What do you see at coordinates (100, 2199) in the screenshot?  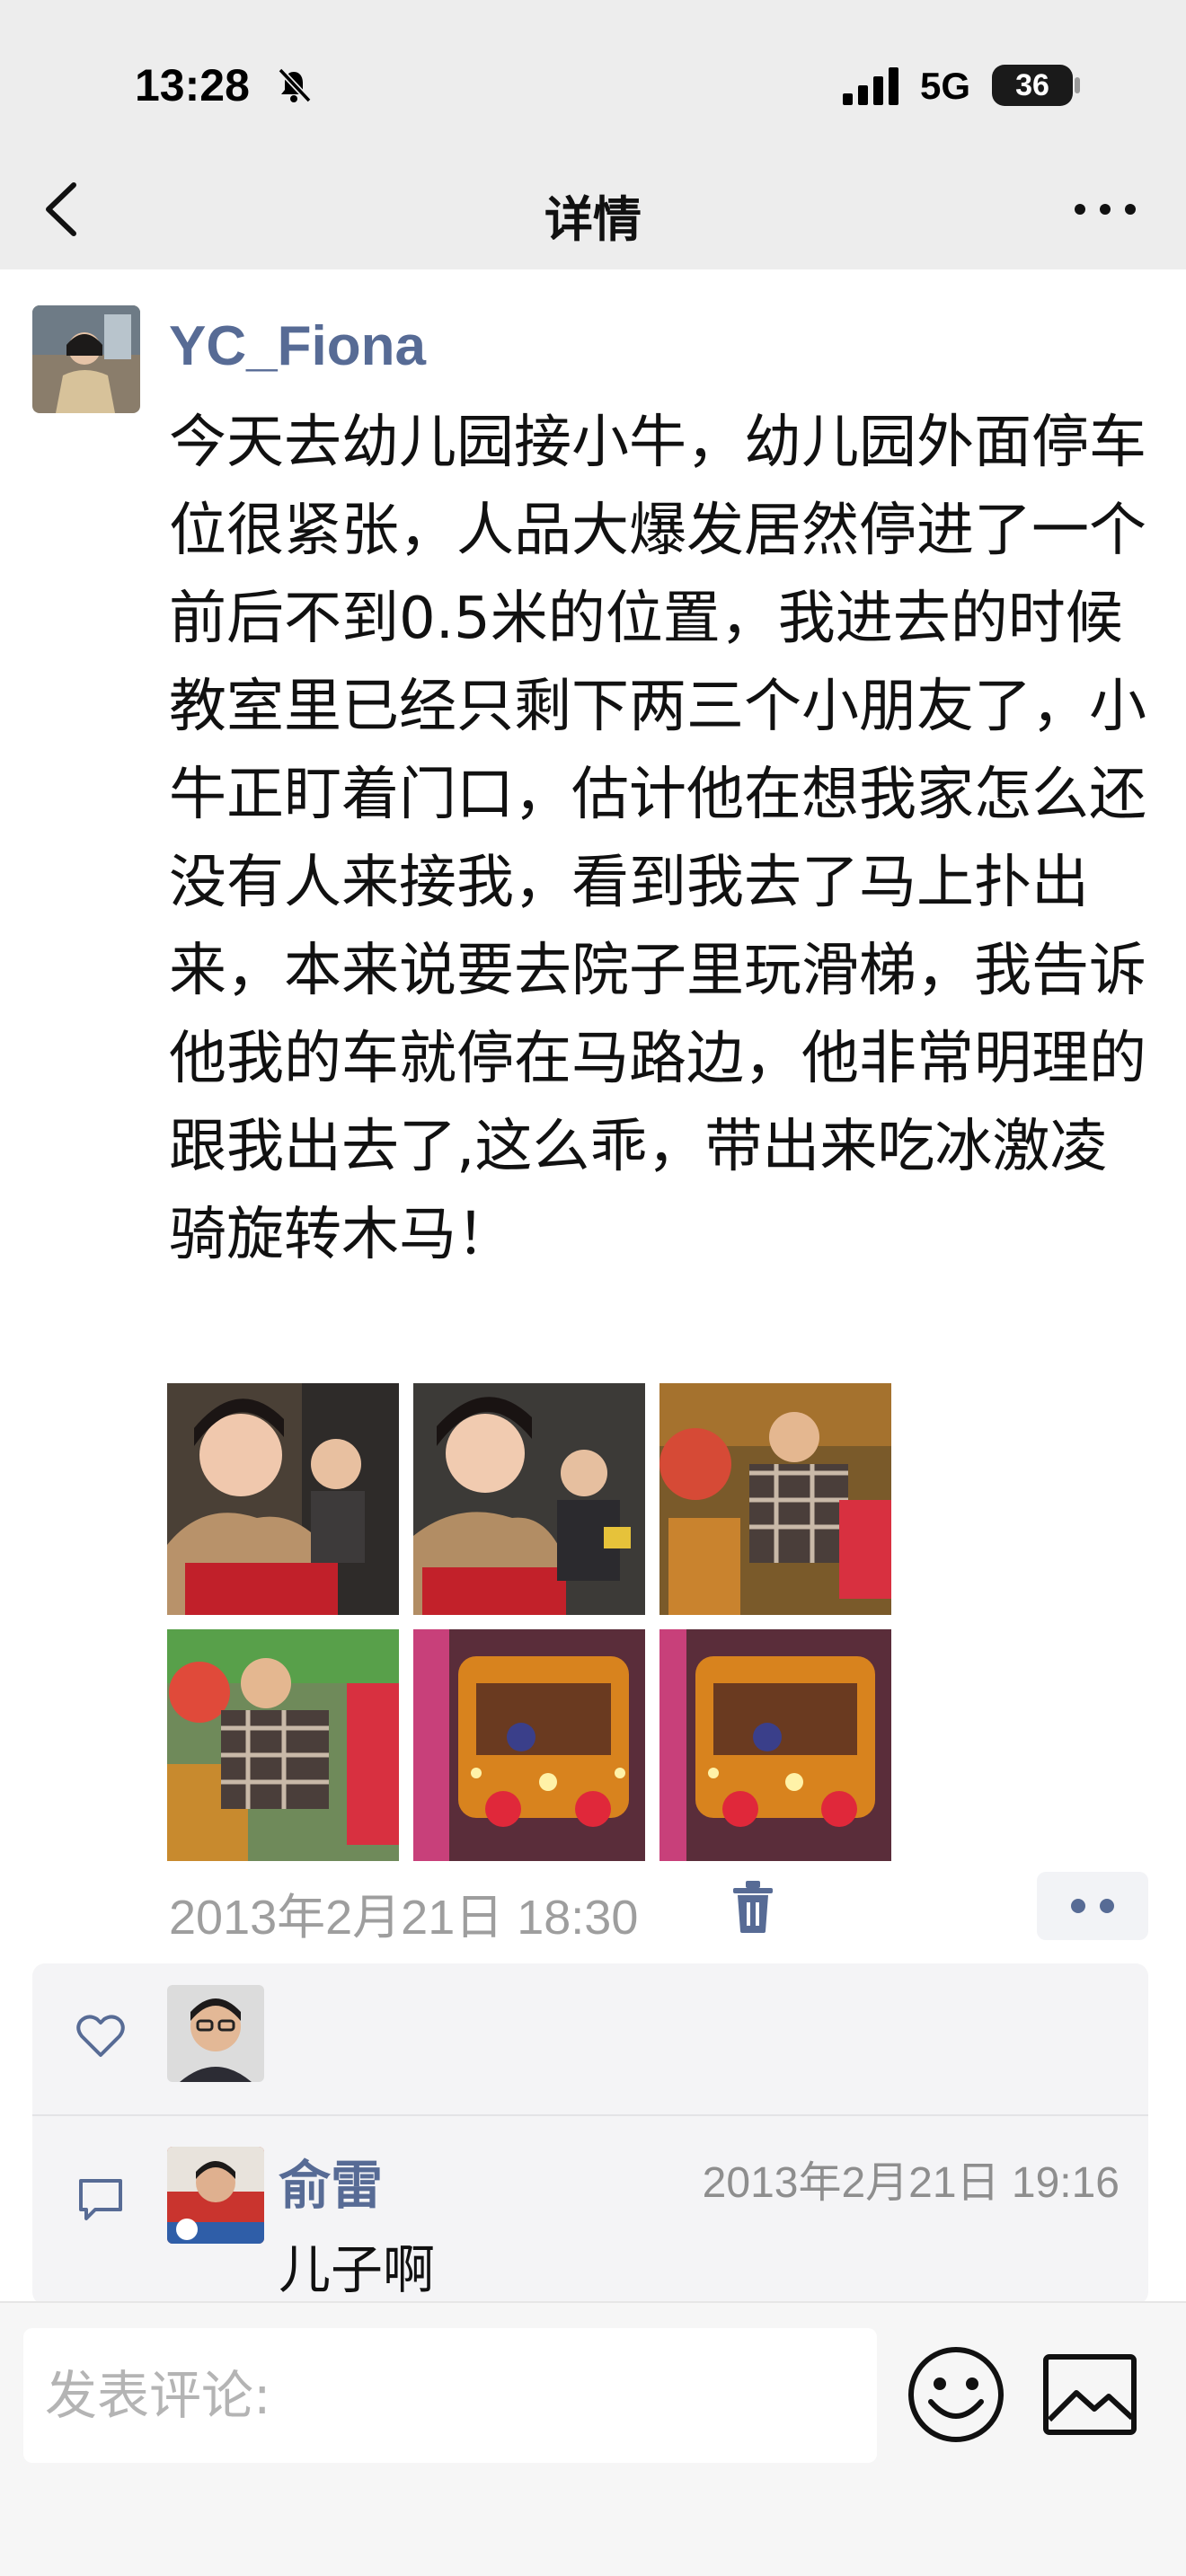 I see `comment-icon` at bounding box center [100, 2199].